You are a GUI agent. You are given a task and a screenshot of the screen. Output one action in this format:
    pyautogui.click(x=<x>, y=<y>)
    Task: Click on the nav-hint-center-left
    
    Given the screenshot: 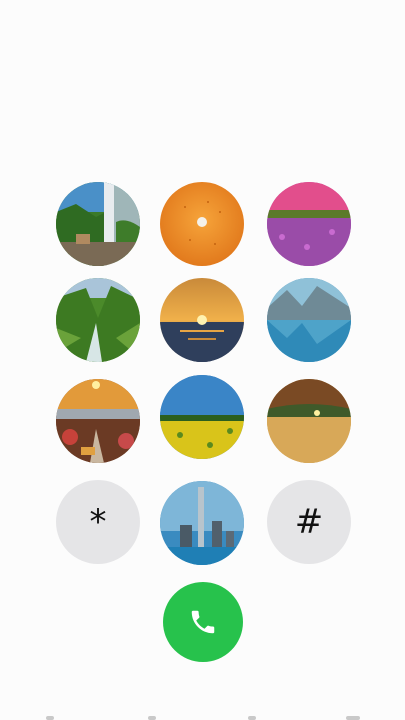 What is the action you would take?
    pyautogui.click(x=152, y=718)
    